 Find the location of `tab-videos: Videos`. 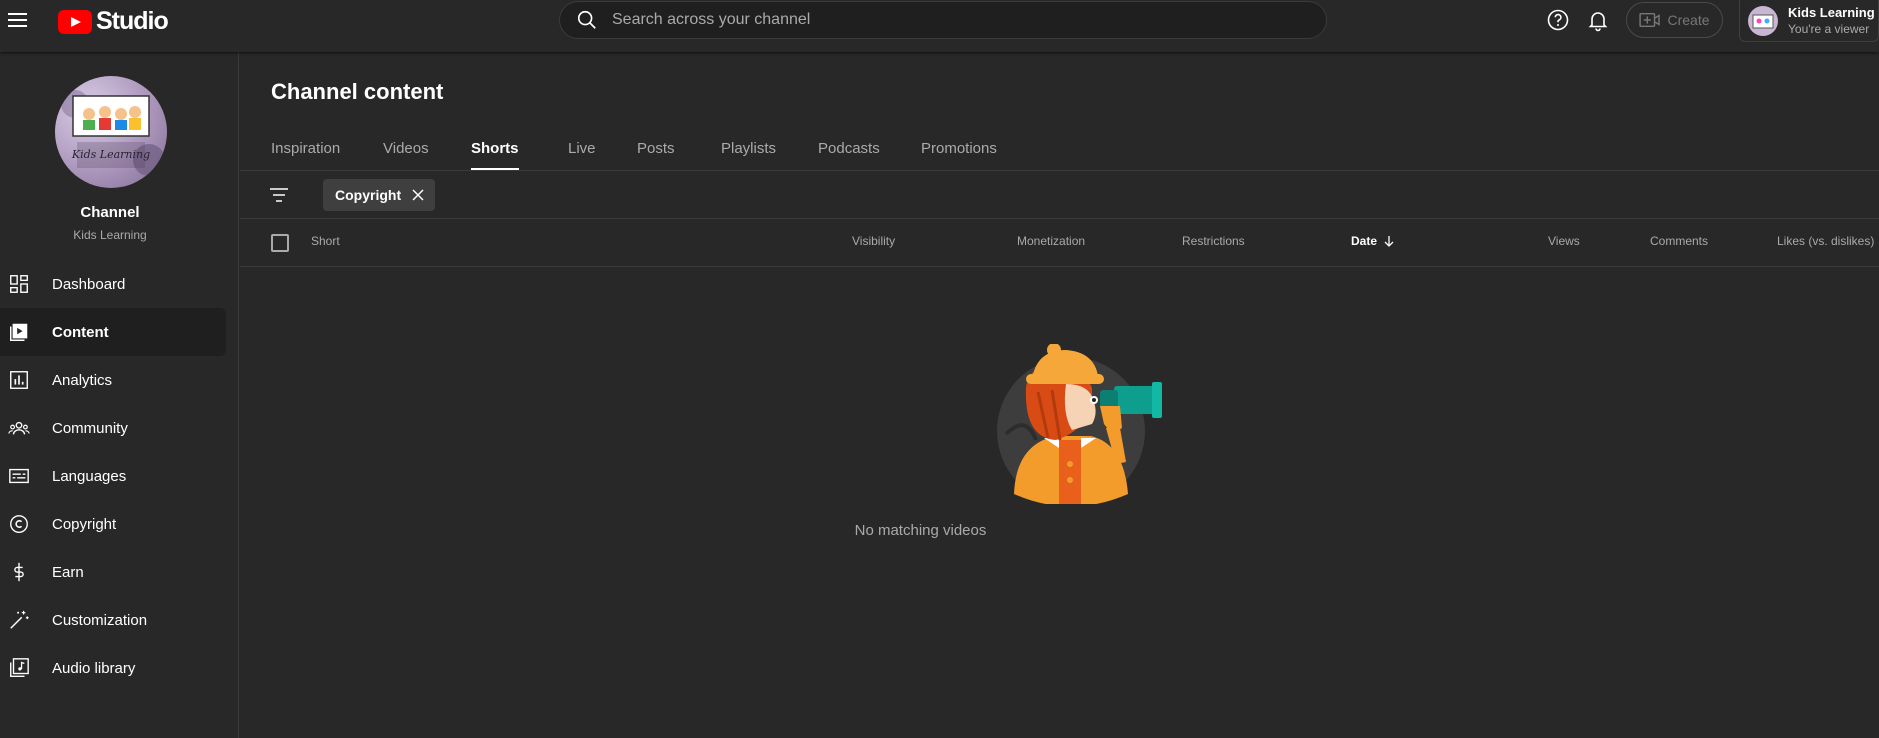

tab-videos: Videos is located at coordinates (427, 148).